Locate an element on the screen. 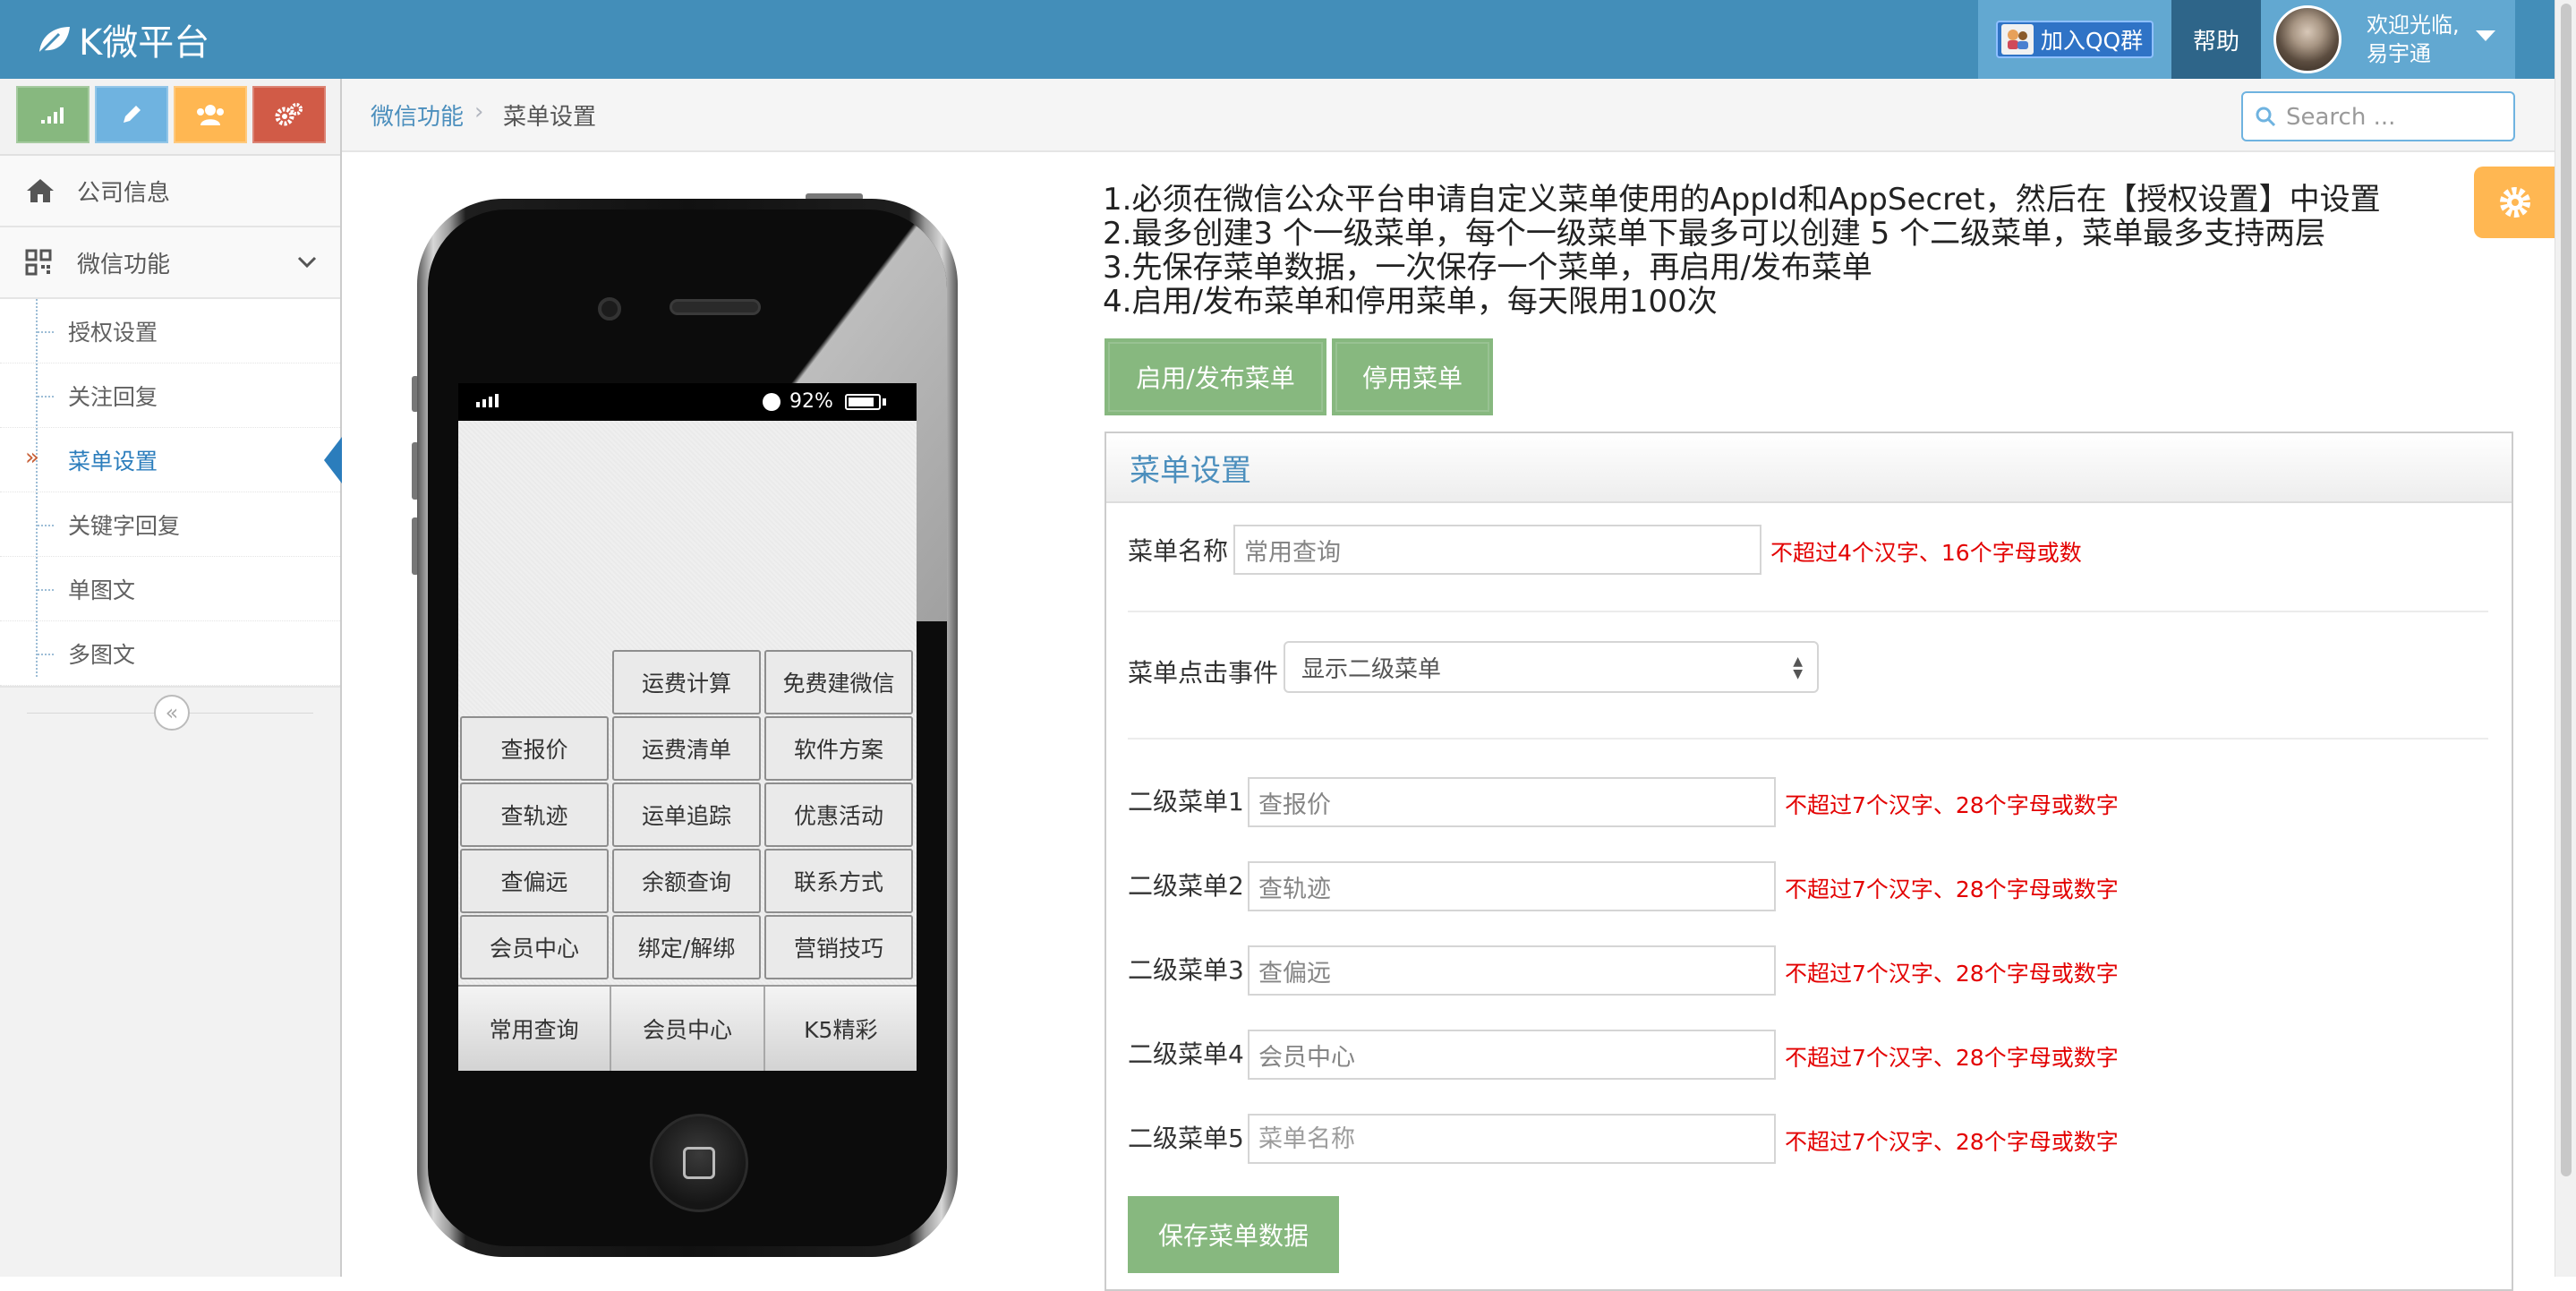 The height and width of the screenshot is (1291, 2576). instruction-line: 4.启用/发布菜单和停用菜单，每天限用100次 is located at coordinates (1410, 302).